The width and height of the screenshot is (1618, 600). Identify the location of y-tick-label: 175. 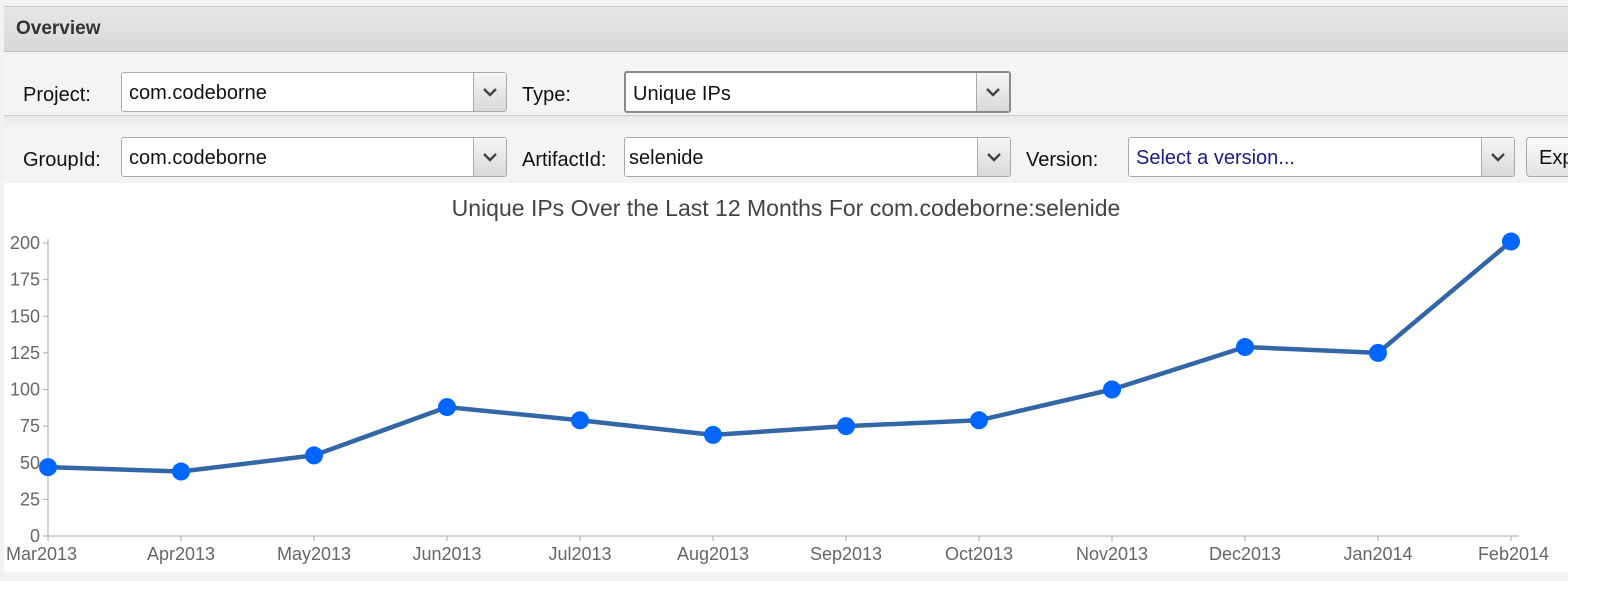
(25, 280).